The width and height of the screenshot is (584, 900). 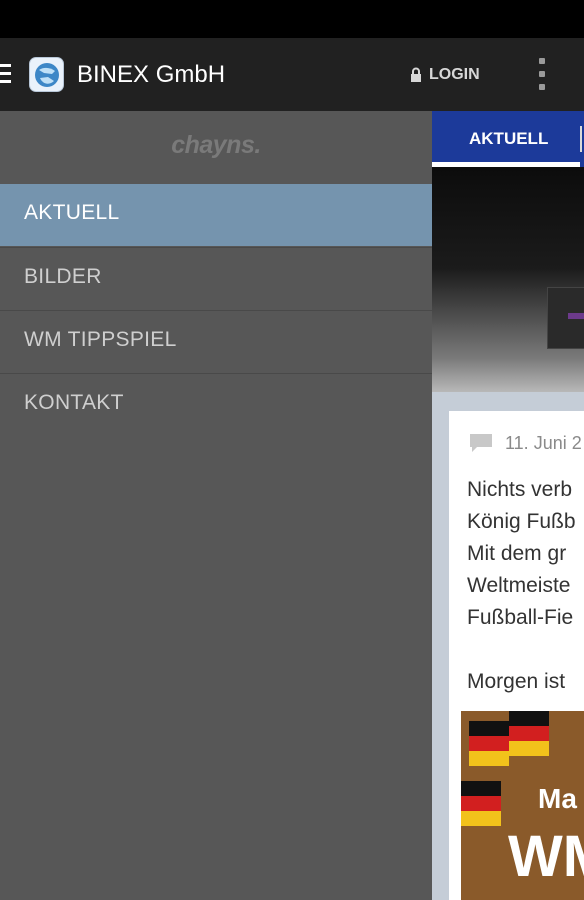 I want to click on tab-aktuell: AKTUELL, so click(x=506, y=139).